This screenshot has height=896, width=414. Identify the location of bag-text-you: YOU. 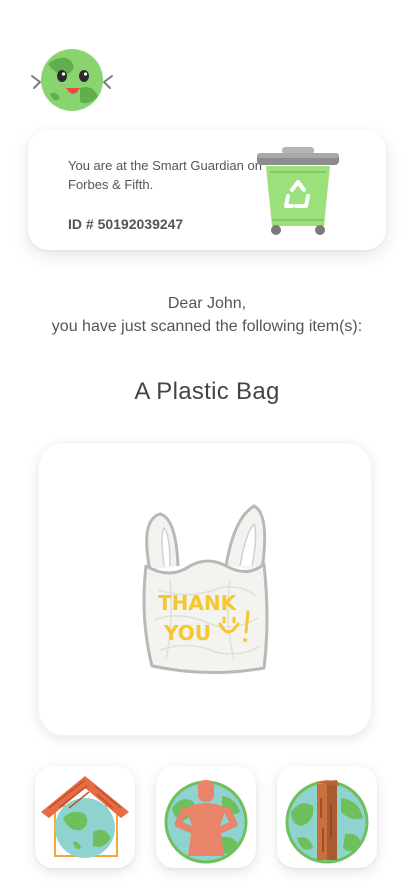
(187, 633).